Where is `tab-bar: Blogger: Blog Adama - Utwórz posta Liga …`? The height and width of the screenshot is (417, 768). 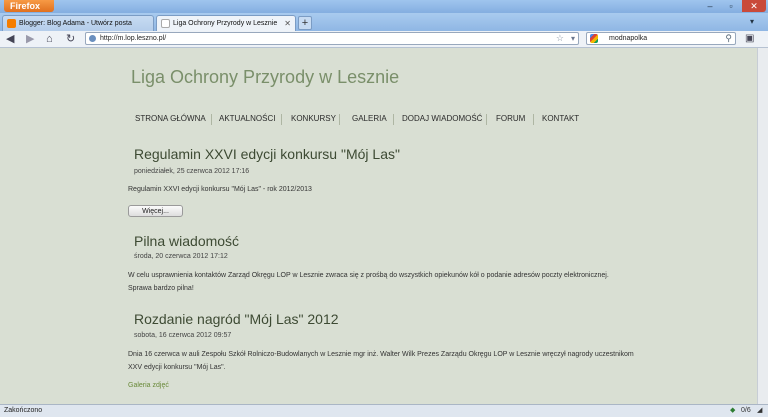
tab-bar: Blogger: Blog Adama - Utwórz posta Liga … is located at coordinates (384, 22).